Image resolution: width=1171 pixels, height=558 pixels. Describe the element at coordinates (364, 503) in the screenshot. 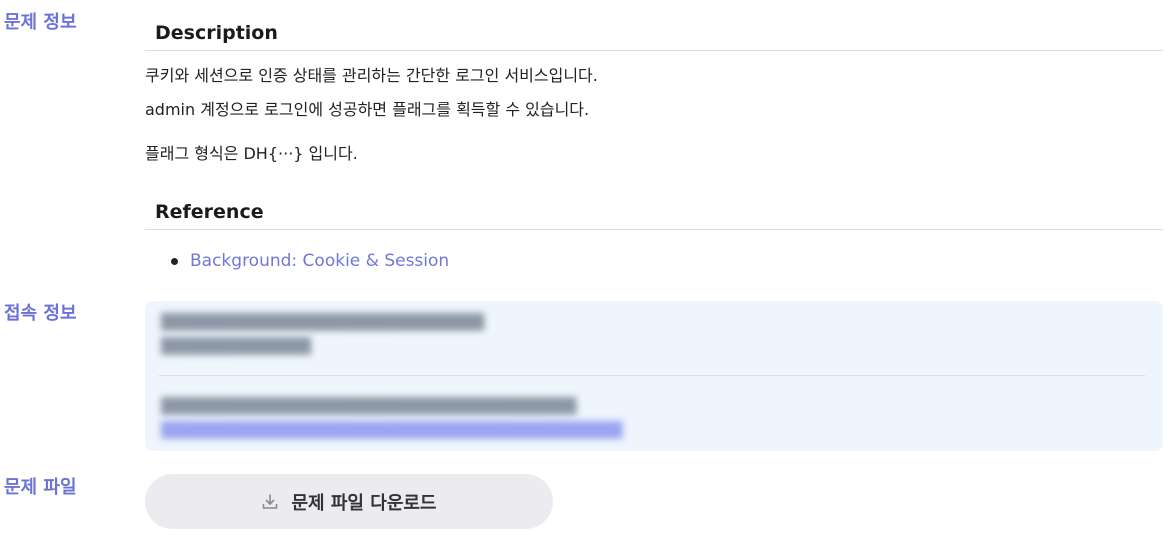

I see `download-button-label: 문제 파일 다운로드` at that location.